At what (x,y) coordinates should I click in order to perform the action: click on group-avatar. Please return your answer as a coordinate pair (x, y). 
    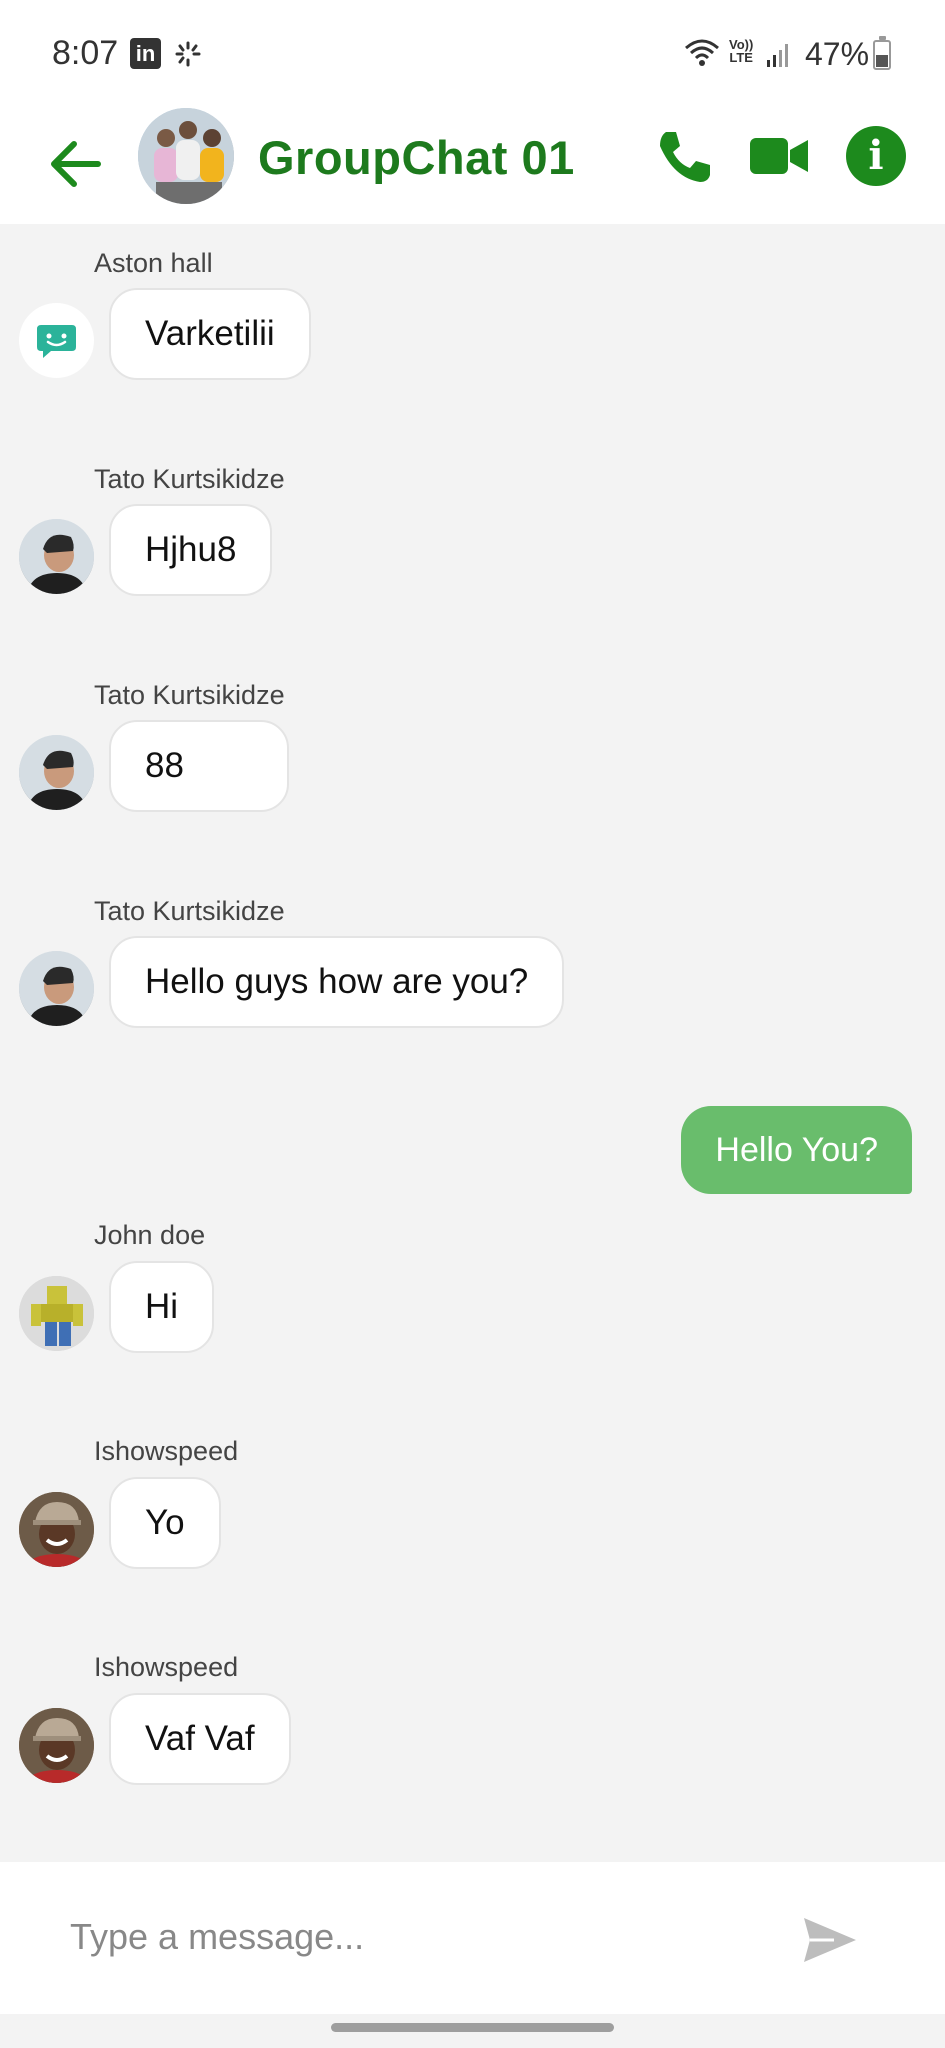
    Looking at the image, I should click on (186, 156).